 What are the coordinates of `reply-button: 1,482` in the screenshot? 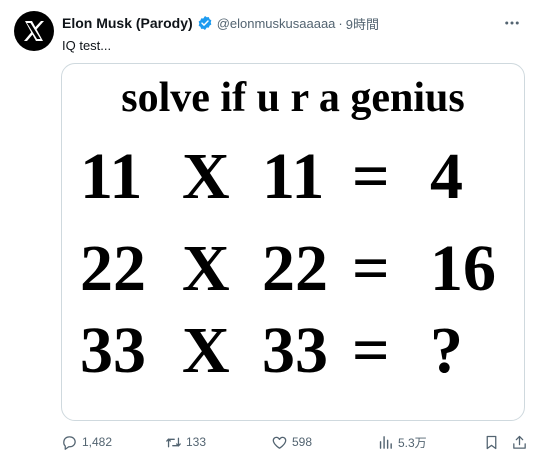 It's located at (86, 442).